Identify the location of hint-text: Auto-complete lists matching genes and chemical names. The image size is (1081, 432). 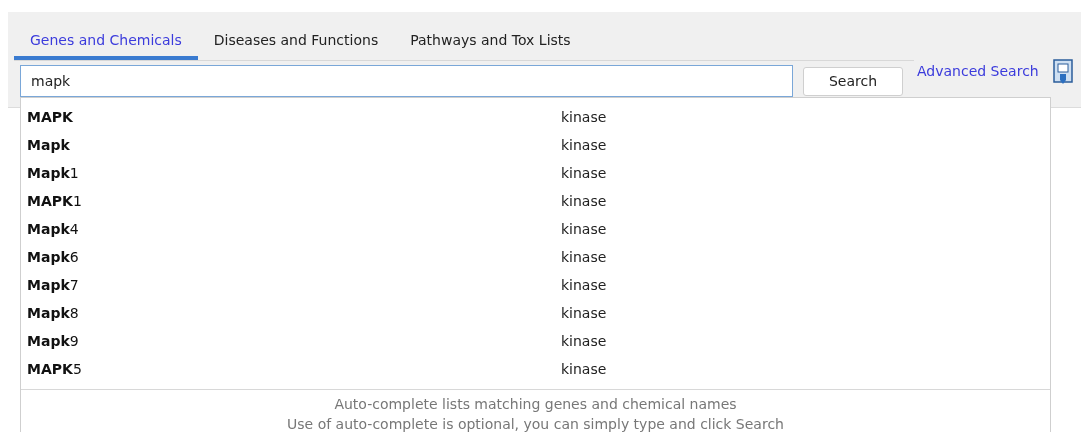
(535, 404).